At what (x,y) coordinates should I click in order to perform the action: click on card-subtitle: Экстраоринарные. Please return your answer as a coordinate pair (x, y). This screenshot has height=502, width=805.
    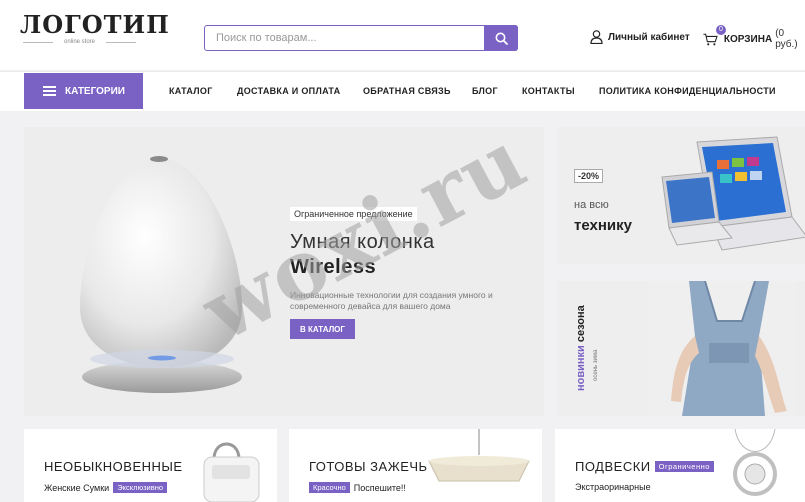
    Looking at the image, I should click on (613, 487).